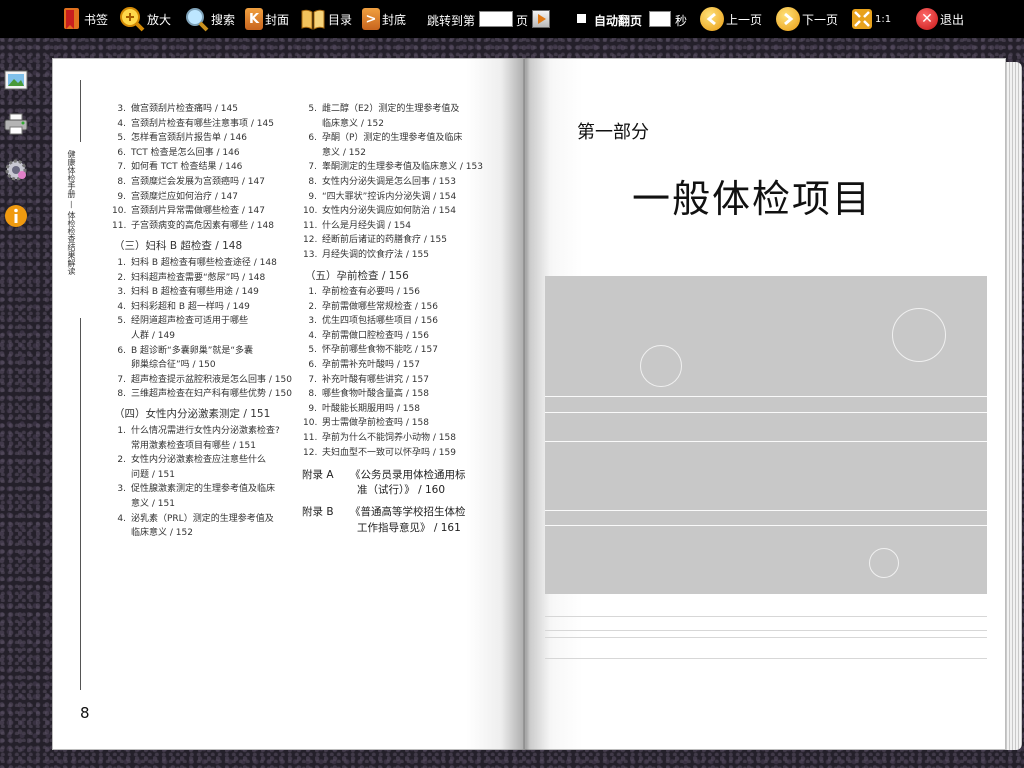 Image resolution: width=1024 pixels, height=768 pixels. Describe the element at coordinates (940, 19) in the screenshot. I see `exit-button: ✕ 退出` at that location.